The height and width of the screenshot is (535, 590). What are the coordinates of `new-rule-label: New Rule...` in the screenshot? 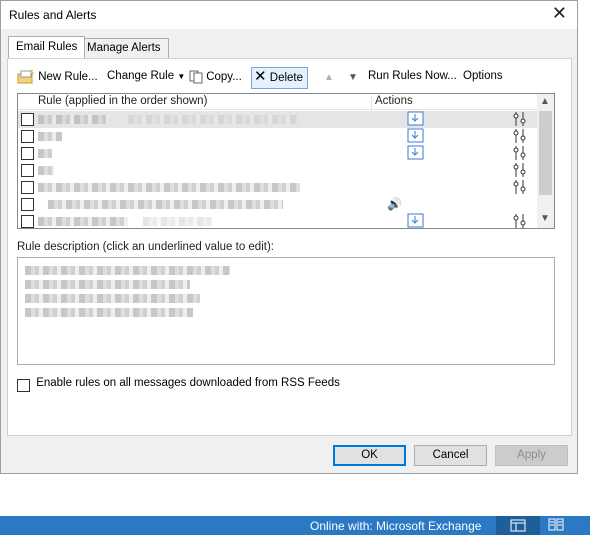 It's located at (68, 77).